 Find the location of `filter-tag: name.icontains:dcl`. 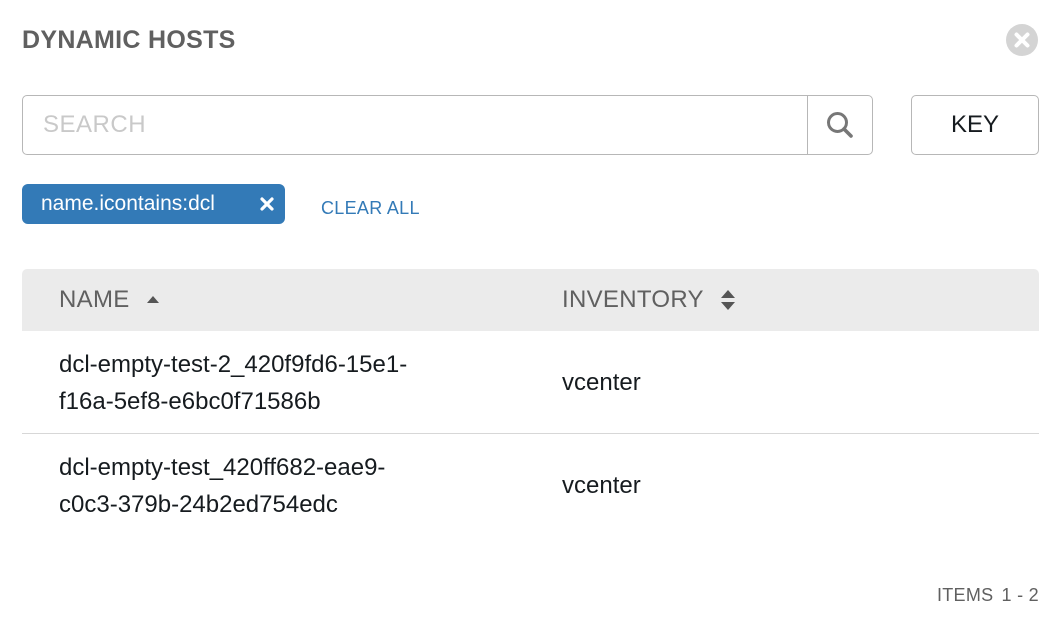

filter-tag: name.icontains:dcl is located at coordinates (153, 204).